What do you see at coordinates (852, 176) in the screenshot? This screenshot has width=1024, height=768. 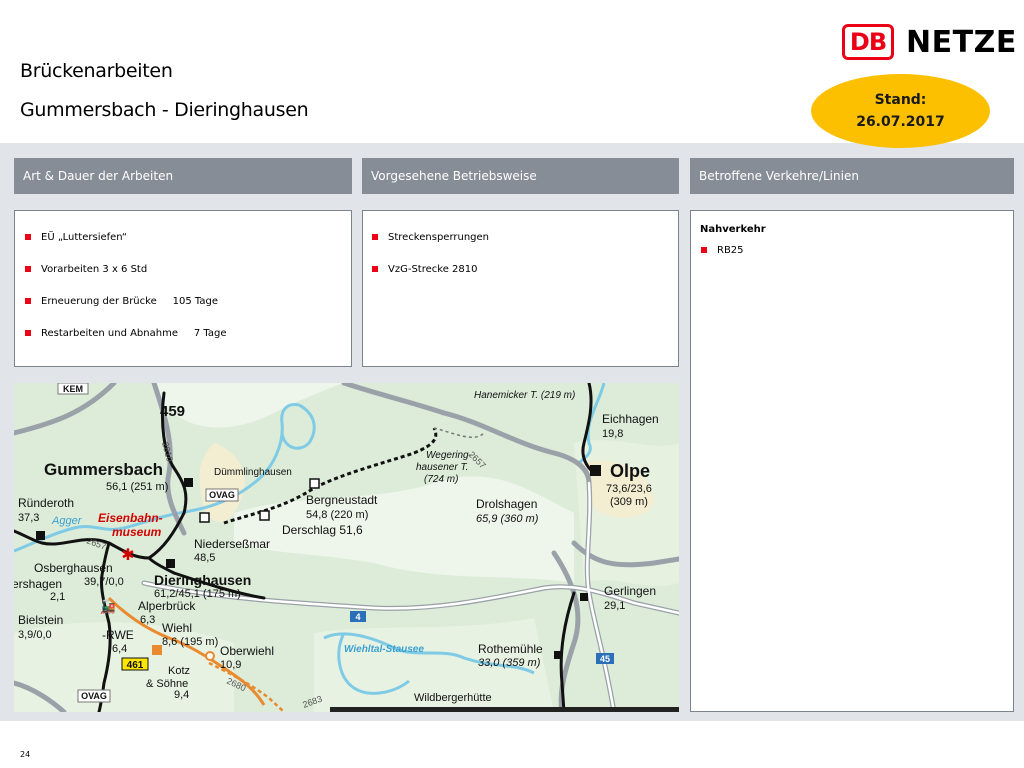 I see `column-header-verkehre: Betroffene Verkehre/Linien` at bounding box center [852, 176].